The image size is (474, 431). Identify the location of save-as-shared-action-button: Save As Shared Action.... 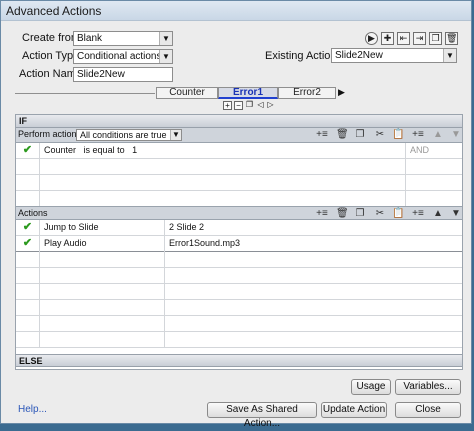
(262, 415).